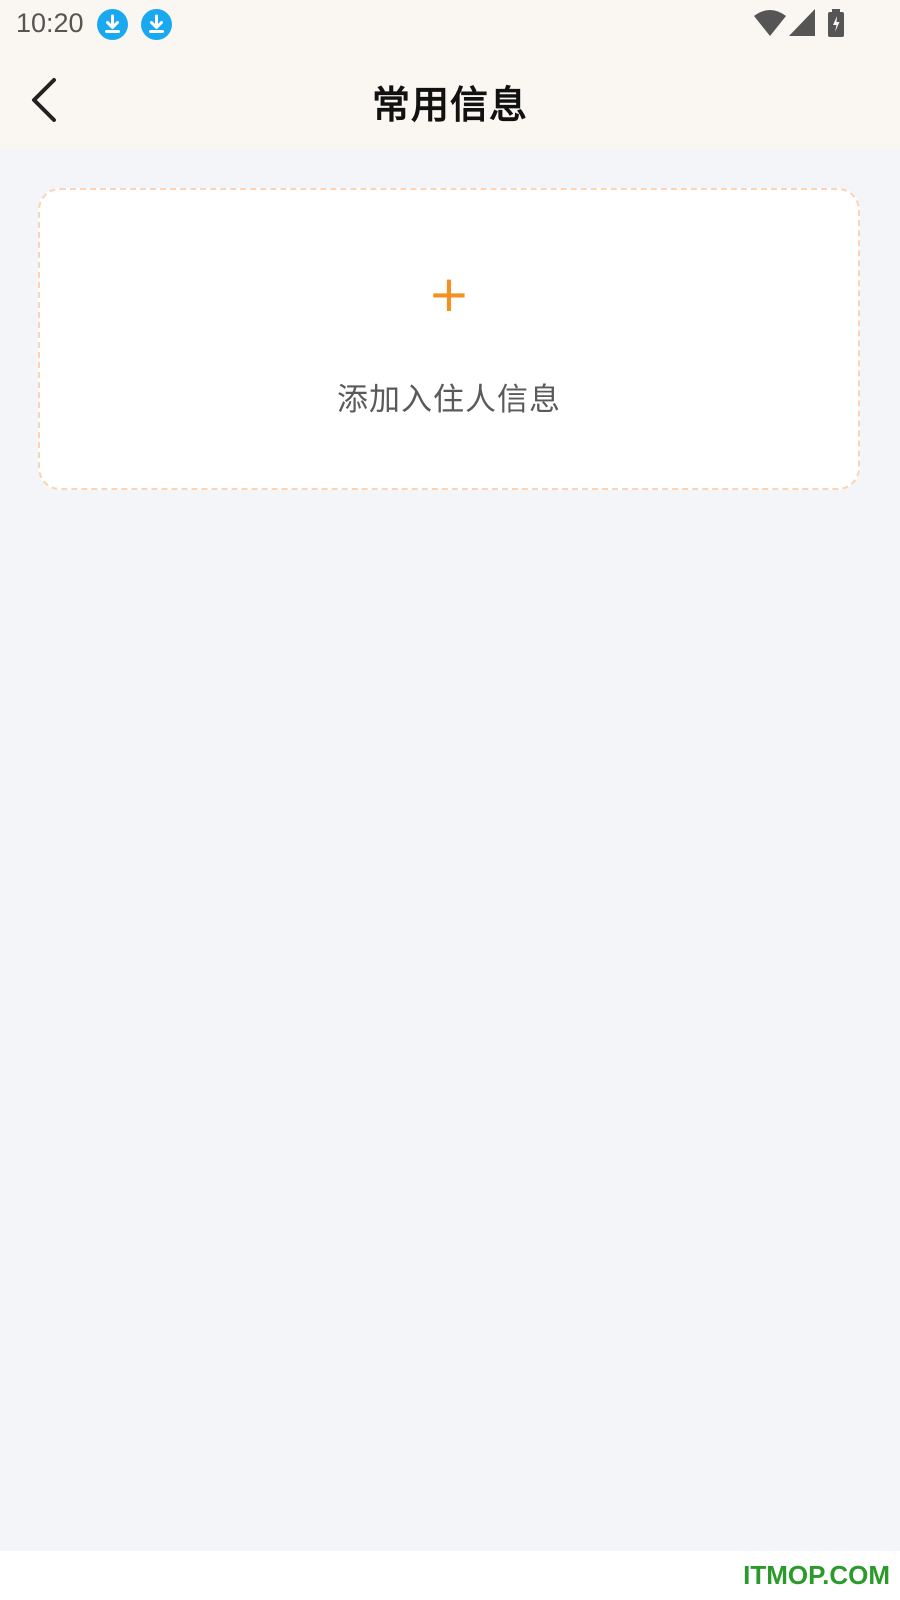  What do you see at coordinates (816, 1575) in the screenshot?
I see `watermark: ITMOP.COM` at bounding box center [816, 1575].